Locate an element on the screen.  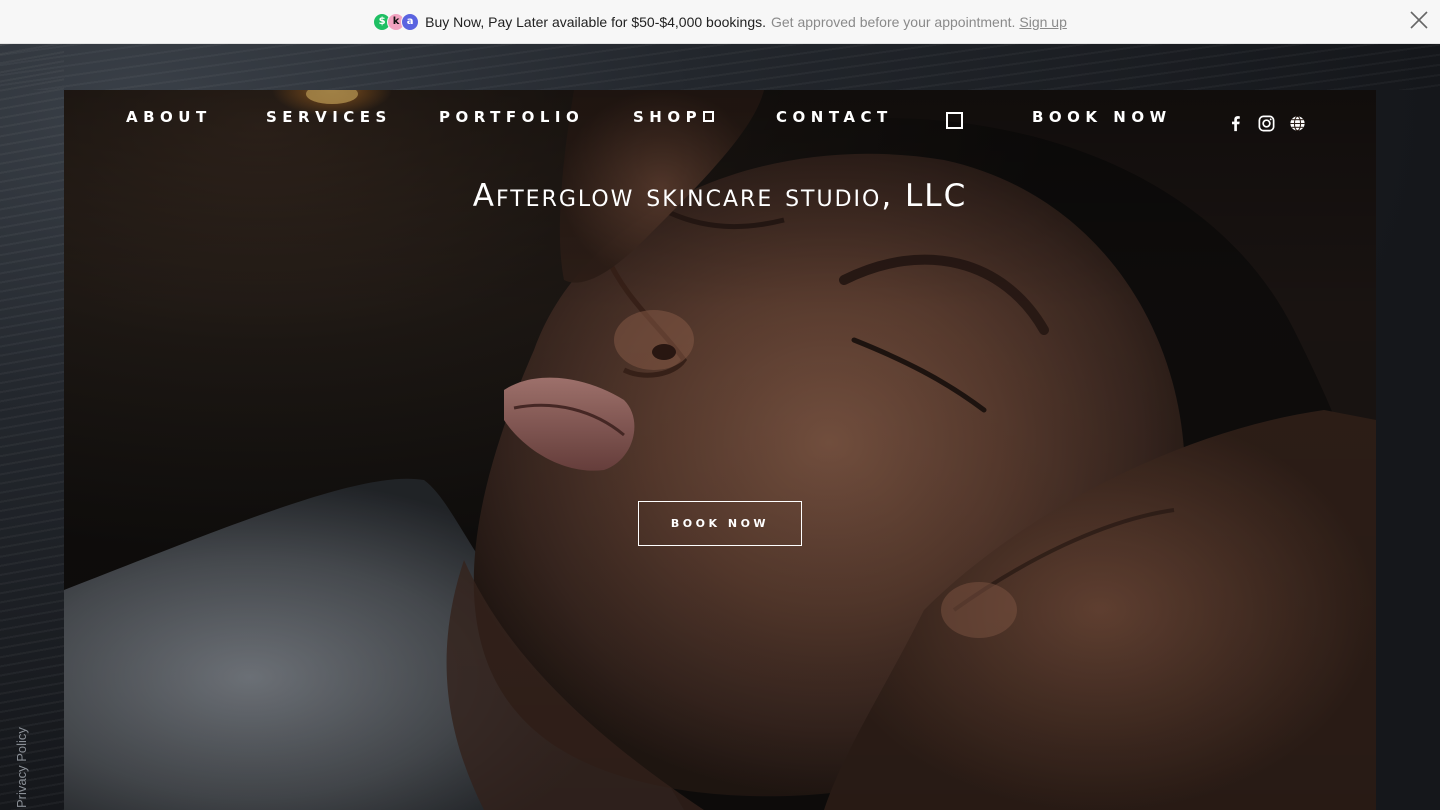
nav-item-contact: CONTACT is located at coordinates (834, 117).